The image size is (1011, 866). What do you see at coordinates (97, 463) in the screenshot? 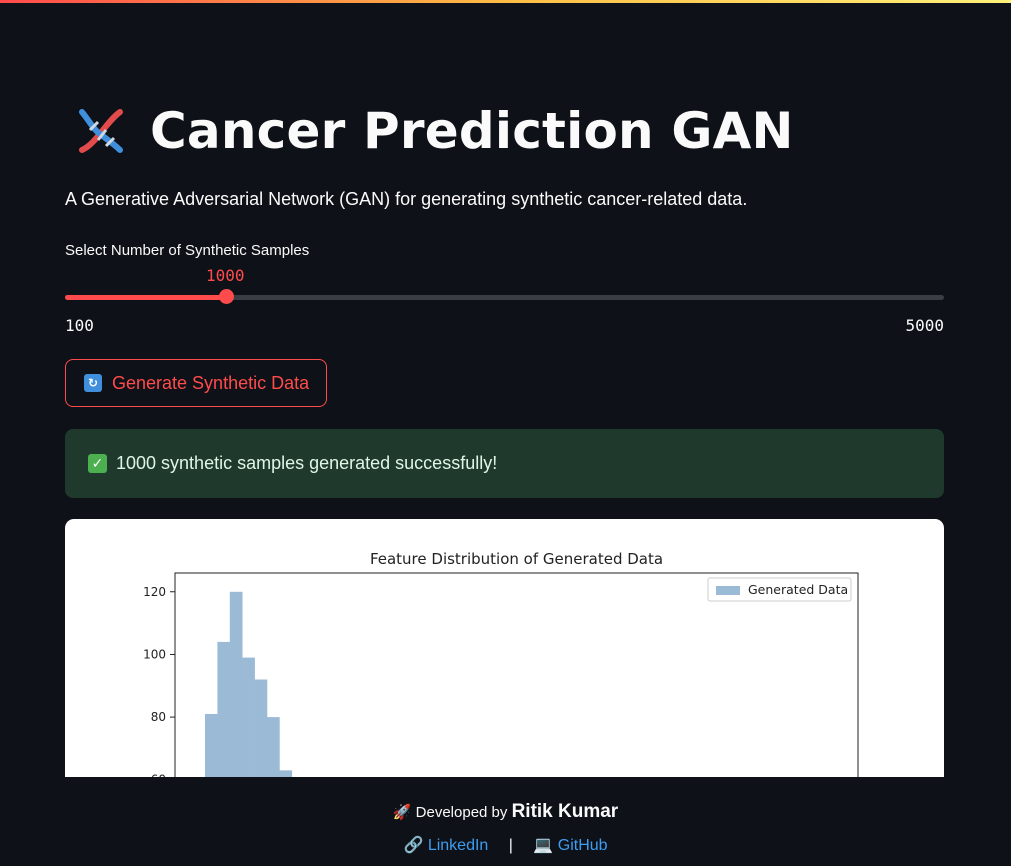
I see `check-icon: ✓` at bounding box center [97, 463].